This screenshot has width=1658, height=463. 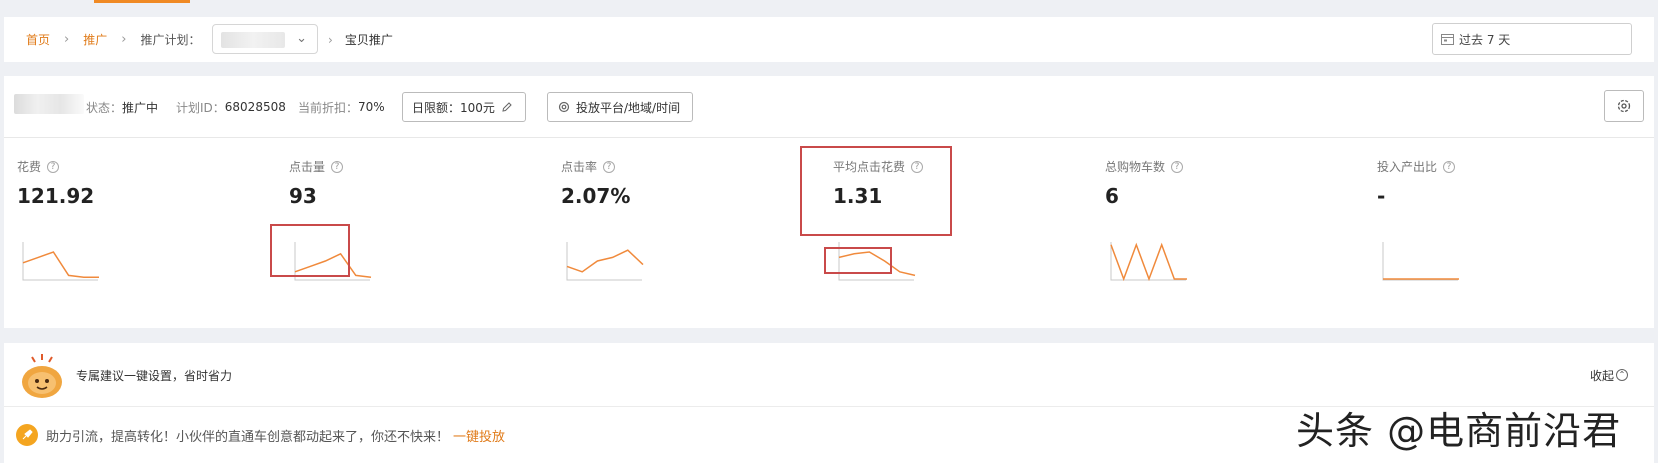 What do you see at coordinates (307, 167) in the screenshot?
I see `metric-label-text: 点击量` at bounding box center [307, 167].